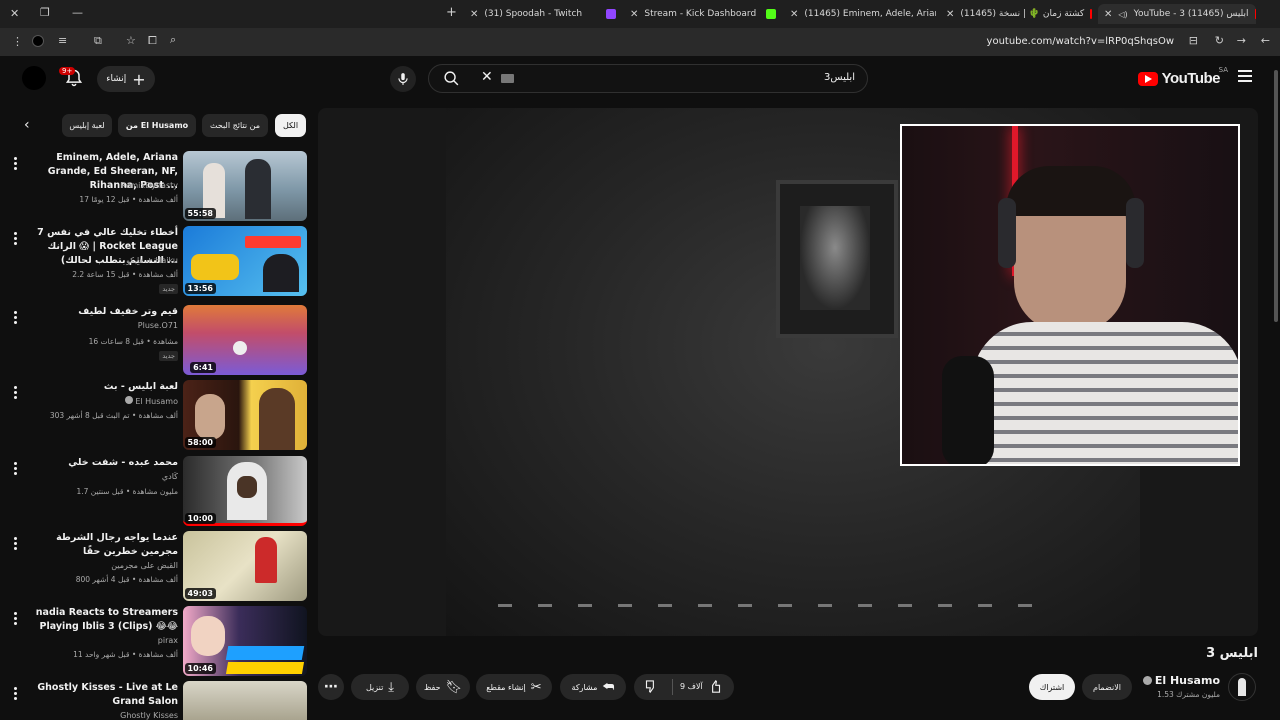 Image resolution: width=1280 pixels, height=720 pixels. What do you see at coordinates (1177, 14) in the screenshot?
I see `tab-youtube-active: ✕ ◁) YouTube - 3 ابليس (11465)` at bounding box center [1177, 14].